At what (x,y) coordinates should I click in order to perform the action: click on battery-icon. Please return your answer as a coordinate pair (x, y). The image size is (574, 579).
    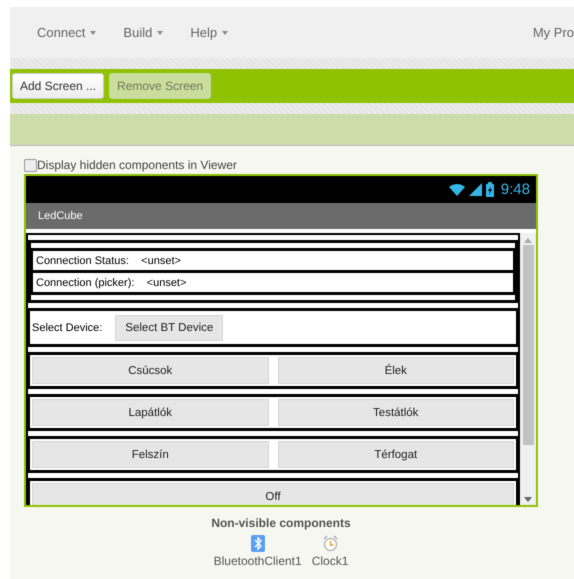
    Looking at the image, I should click on (490, 189).